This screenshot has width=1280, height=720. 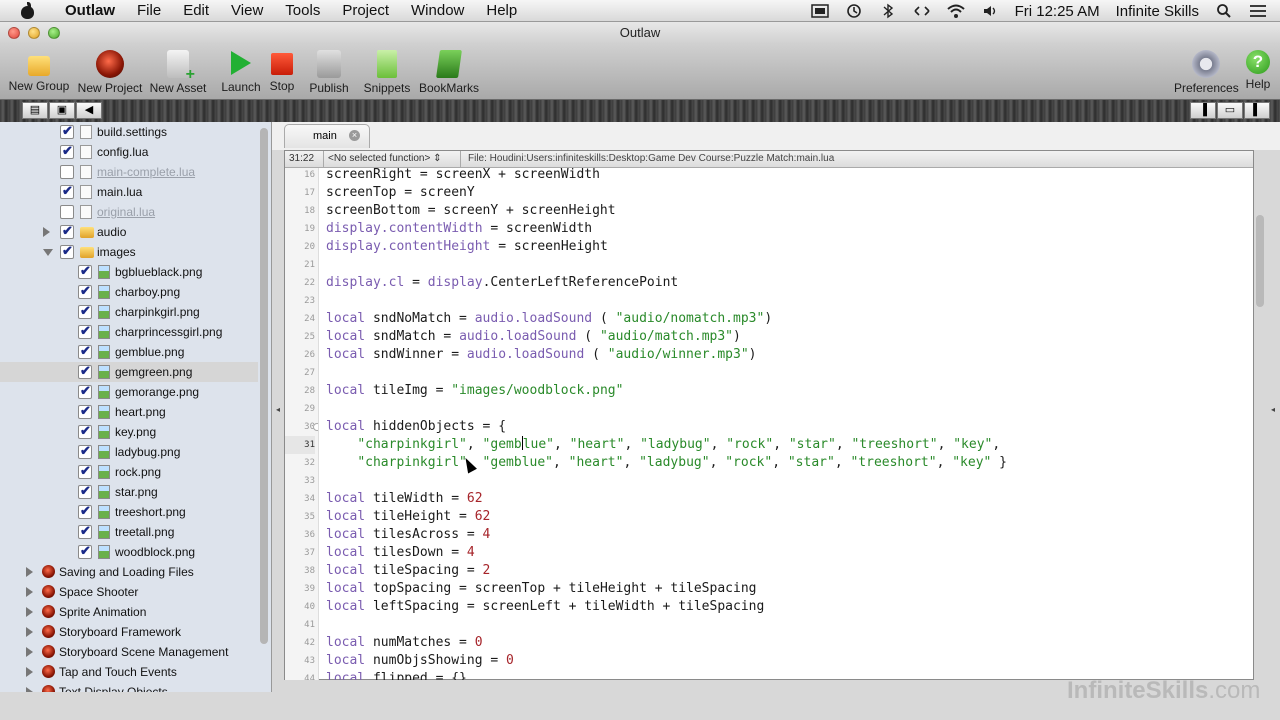 What do you see at coordinates (474, 391) in the screenshot?
I see `code-line: local tileImg = "images/woodblock.png"` at bounding box center [474, 391].